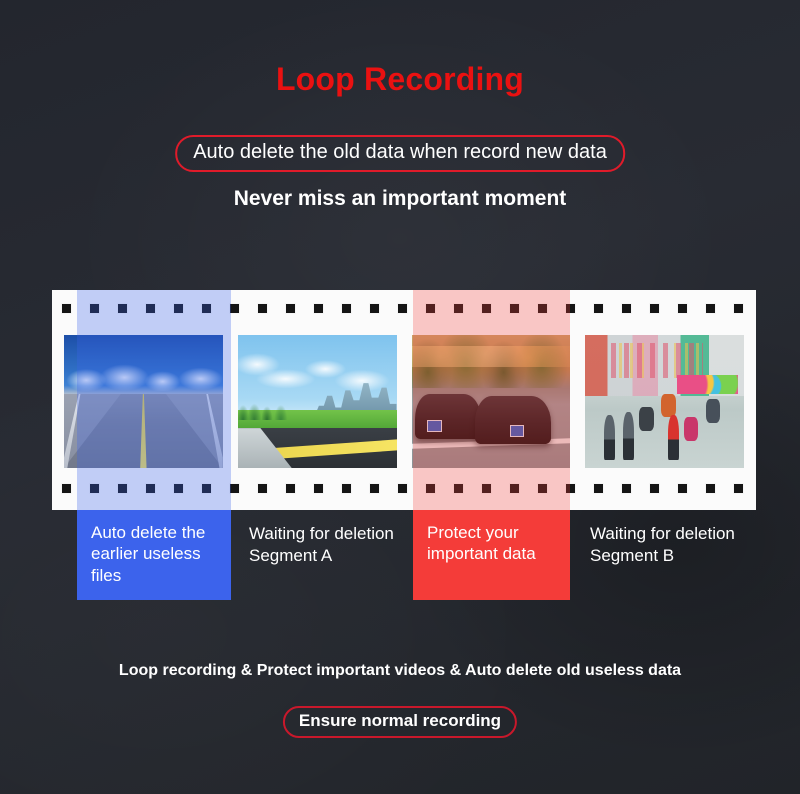 This screenshot has width=800, height=794. What do you see at coordinates (291, 555) in the screenshot?
I see `caption-a-line2: Segment A` at bounding box center [291, 555].